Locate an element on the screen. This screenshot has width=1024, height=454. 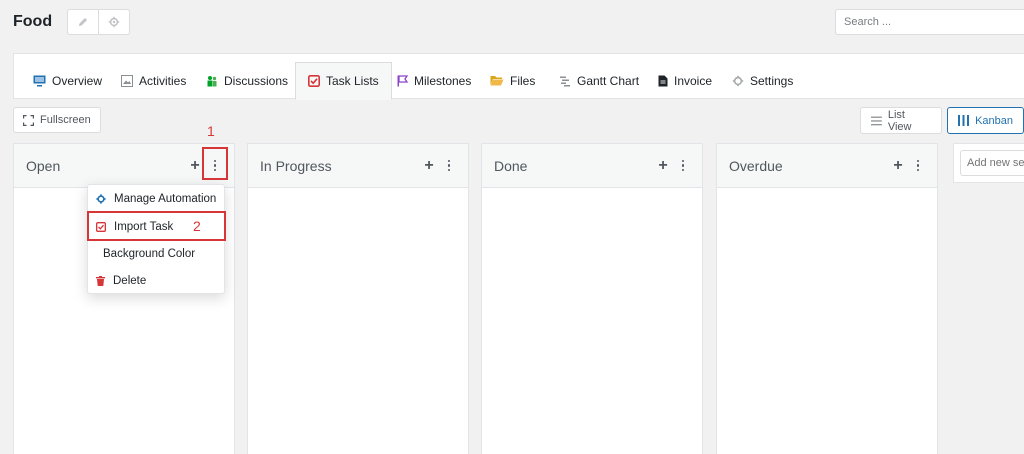
people-icon is located at coordinates (212, 80).